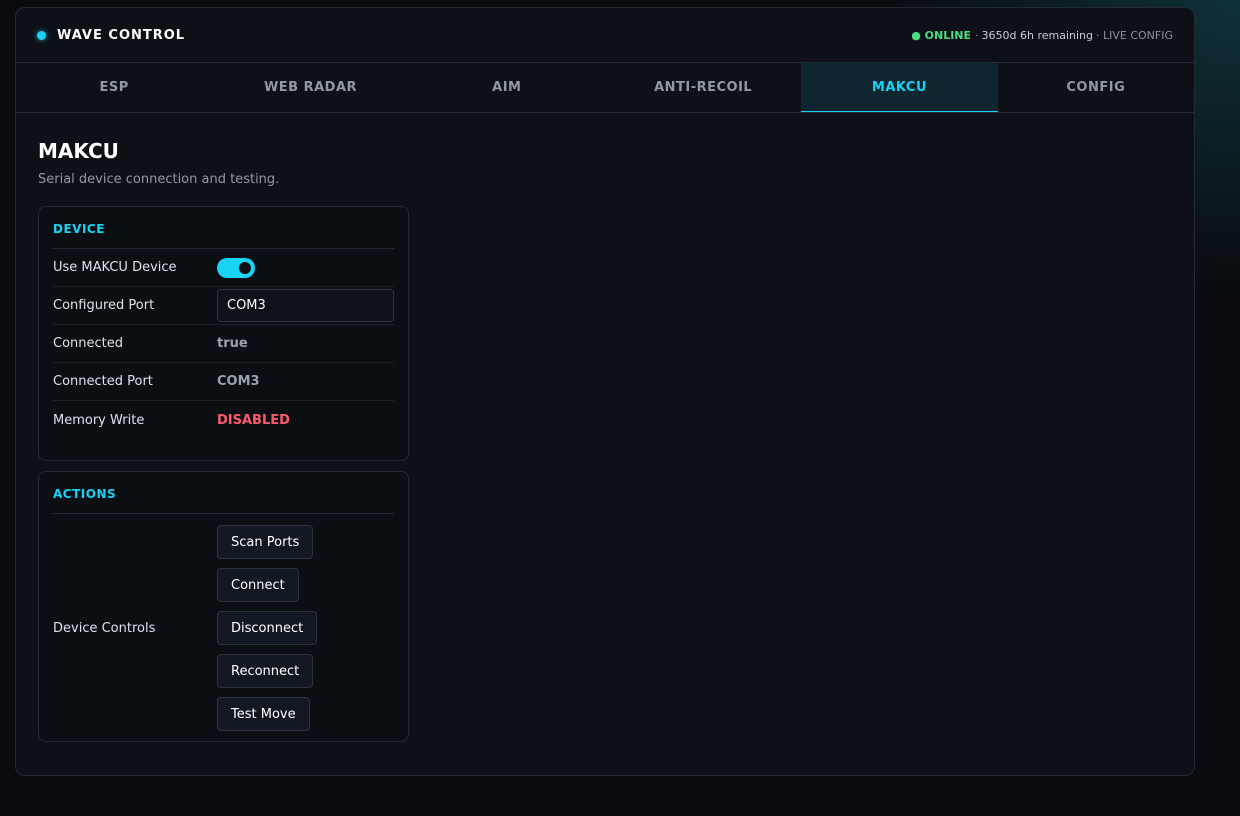 The image size is (1240, 816). I want to click on connected-value: true, so click(232, 343).